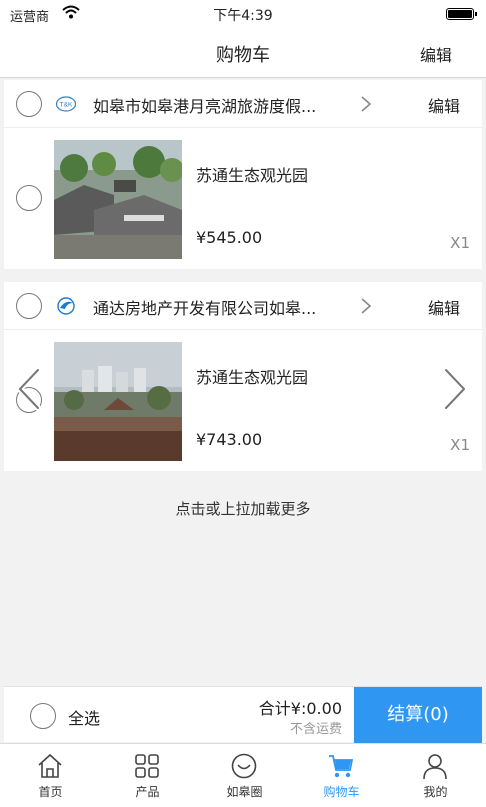  I want to click on tab-bar: 首页 产品 如皋圈 购物车 我的, so click(243, 775).